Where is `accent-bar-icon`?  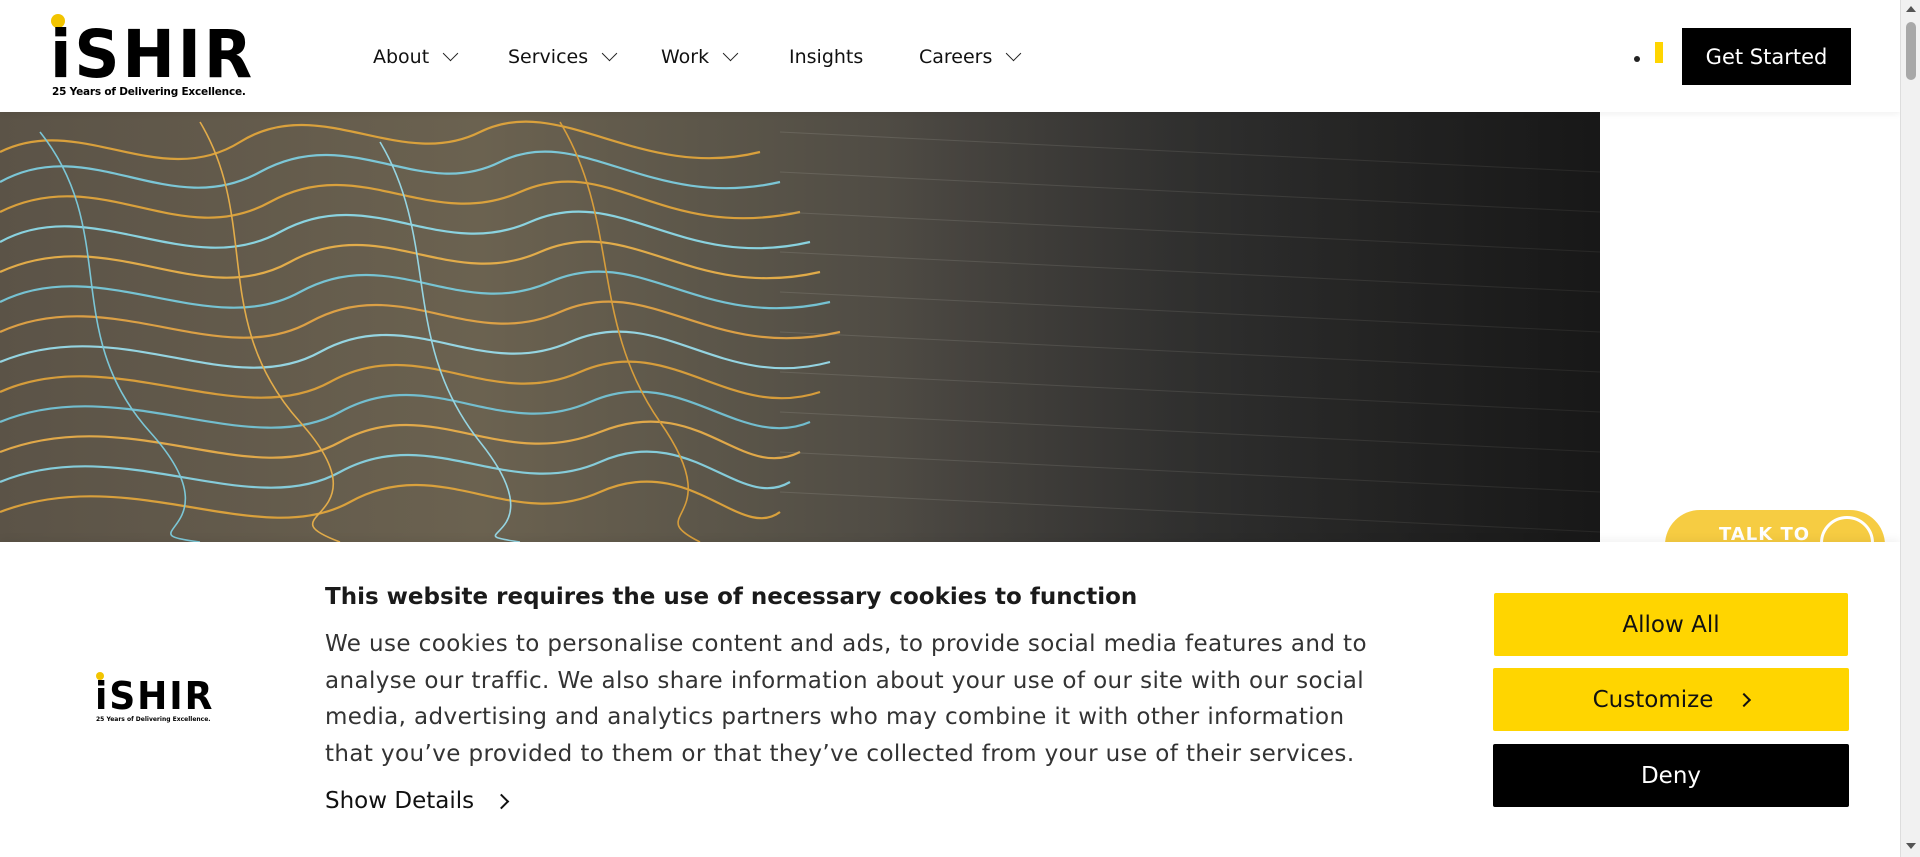
accent-bar-icon is located at coordinates (1659, 52).